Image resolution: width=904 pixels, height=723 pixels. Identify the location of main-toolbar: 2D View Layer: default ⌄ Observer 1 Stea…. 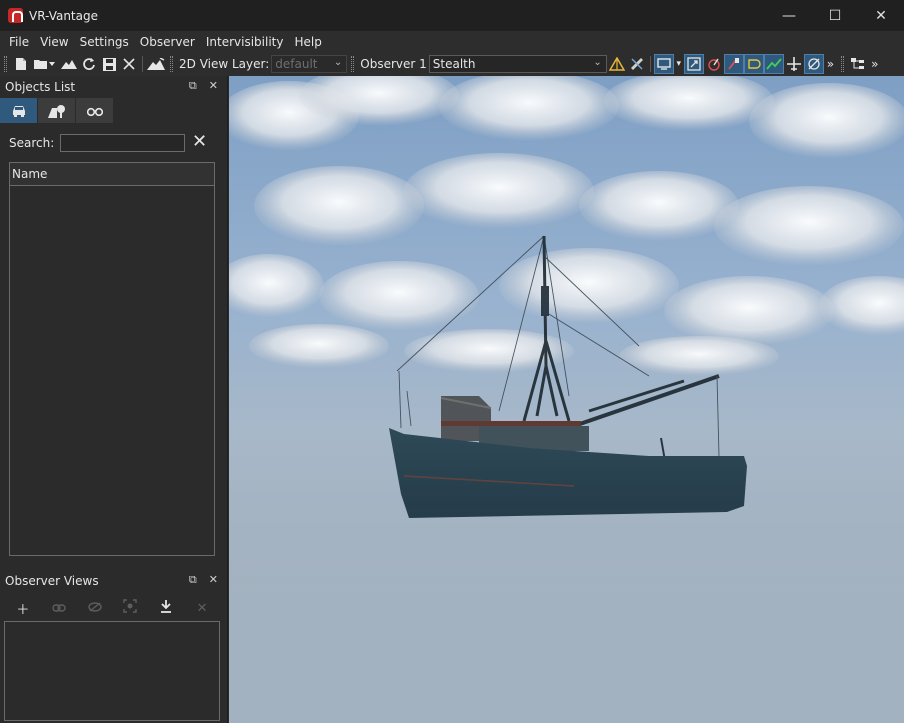
(452, 64).